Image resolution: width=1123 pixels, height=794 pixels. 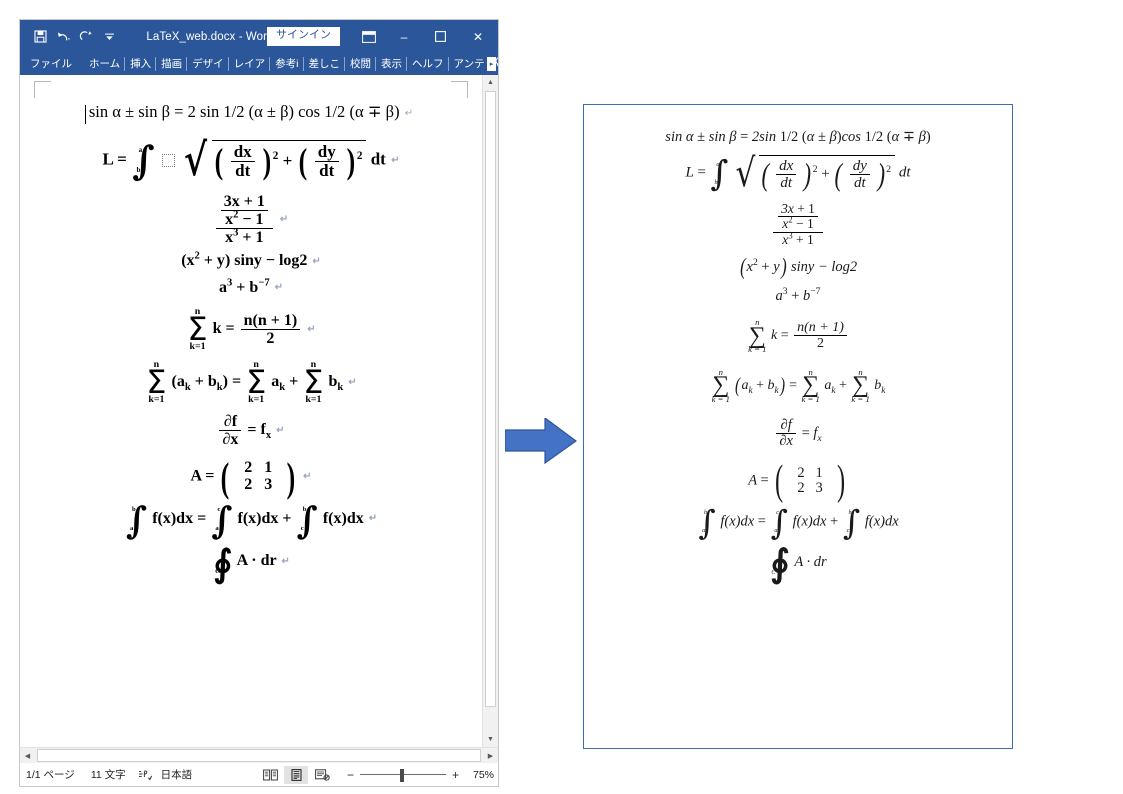 I want to click on tab-home: ホーム, so click(x=105, y=64).